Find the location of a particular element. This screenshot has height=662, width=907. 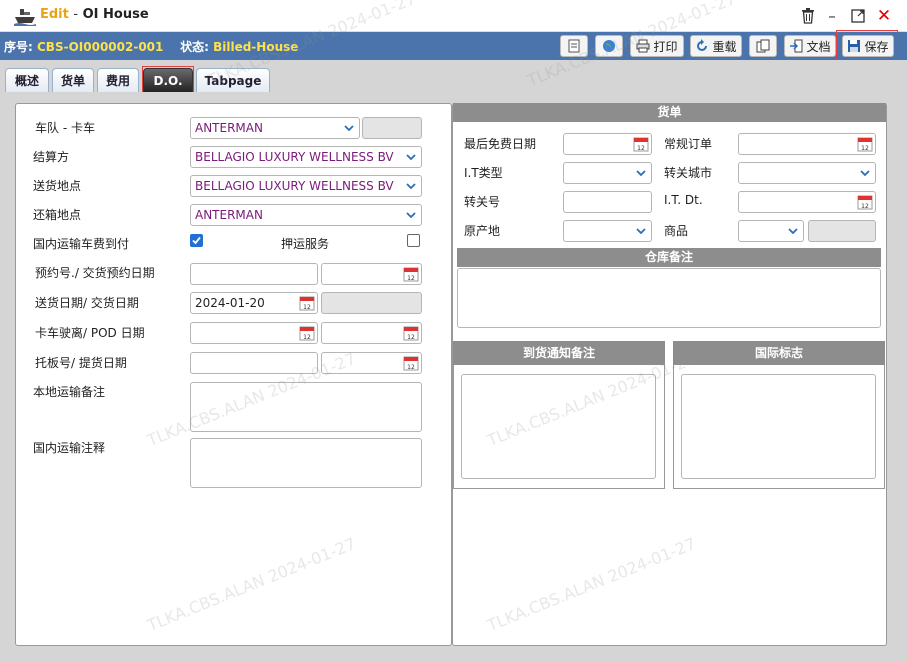

minimize-button: – is located at coordinates (832, 16).